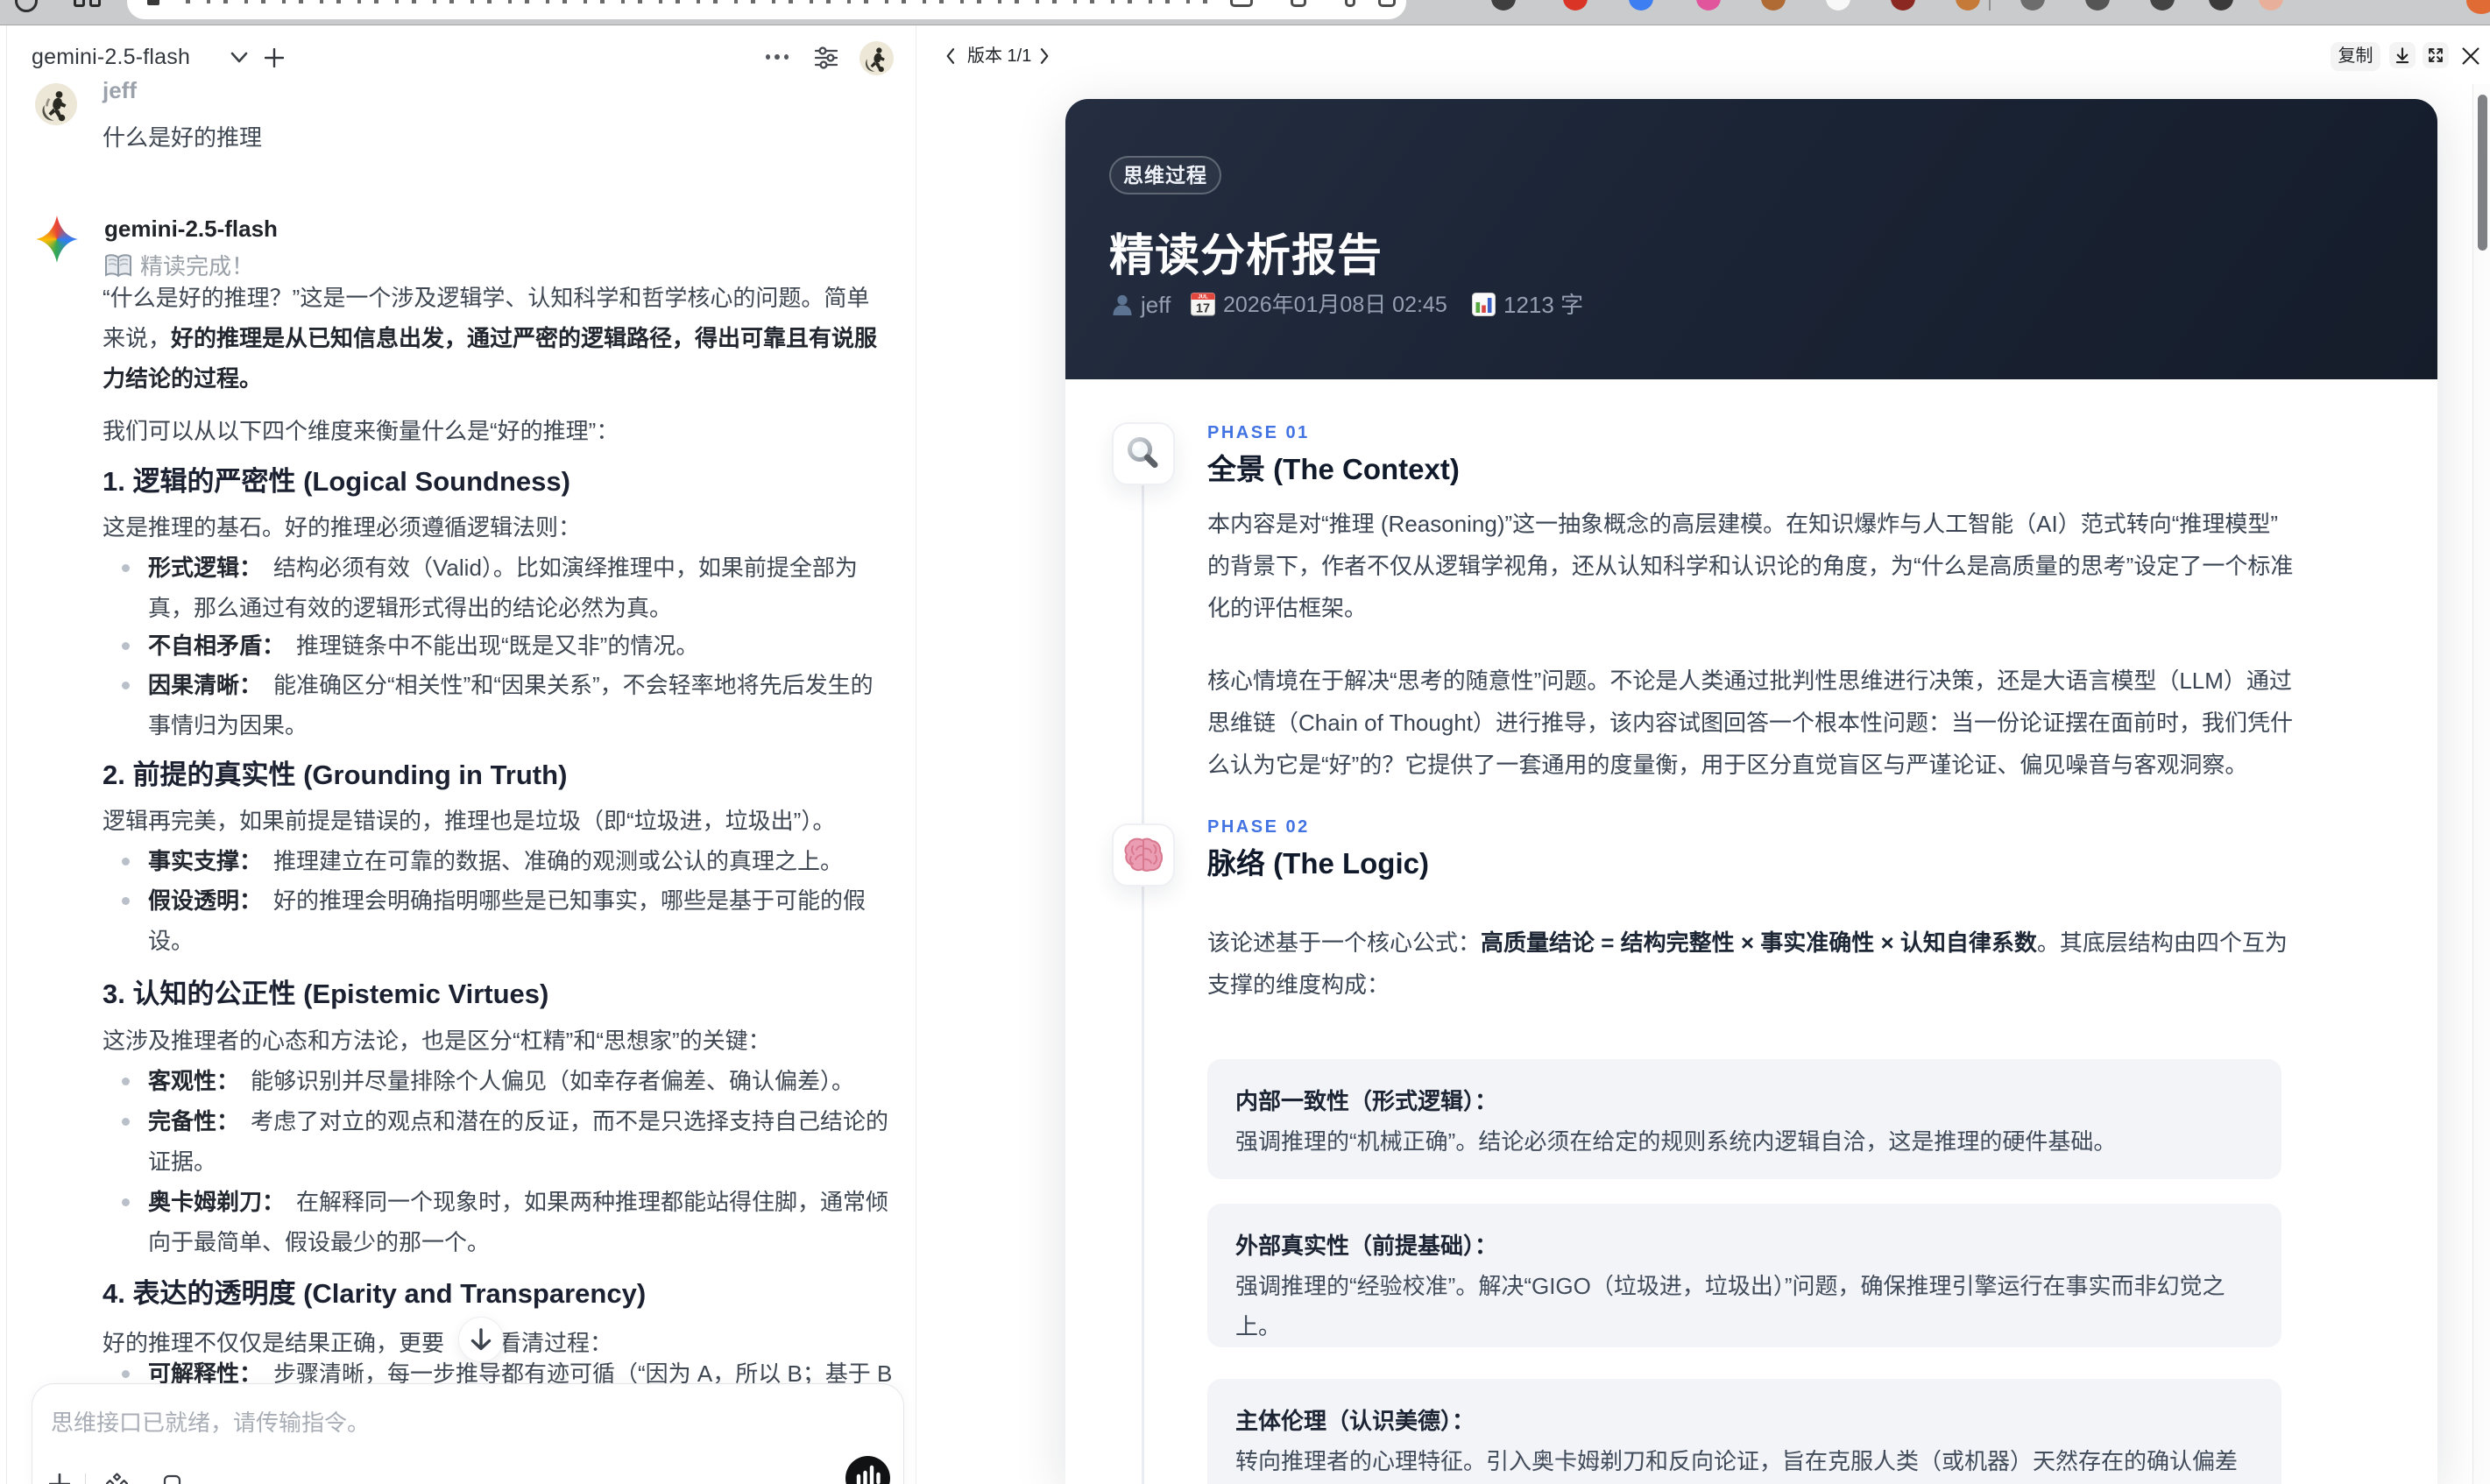 The height and width of the screenshot is (1484, 2490). I want to click on svg-text: JUL, so click(1203, 297).